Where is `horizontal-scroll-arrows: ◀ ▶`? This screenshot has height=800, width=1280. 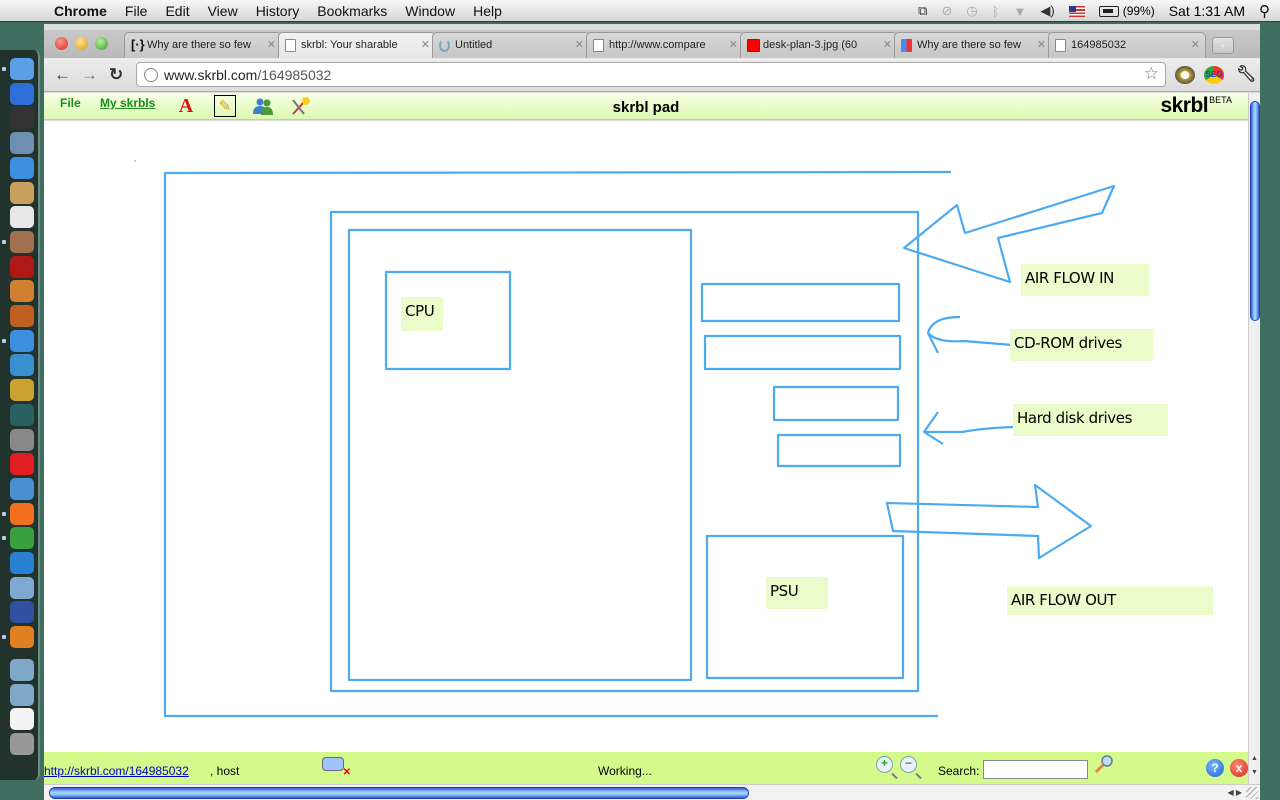
horizontal-scroll-arrows: ◀ ▶ is located at coordinates (1234, 792).